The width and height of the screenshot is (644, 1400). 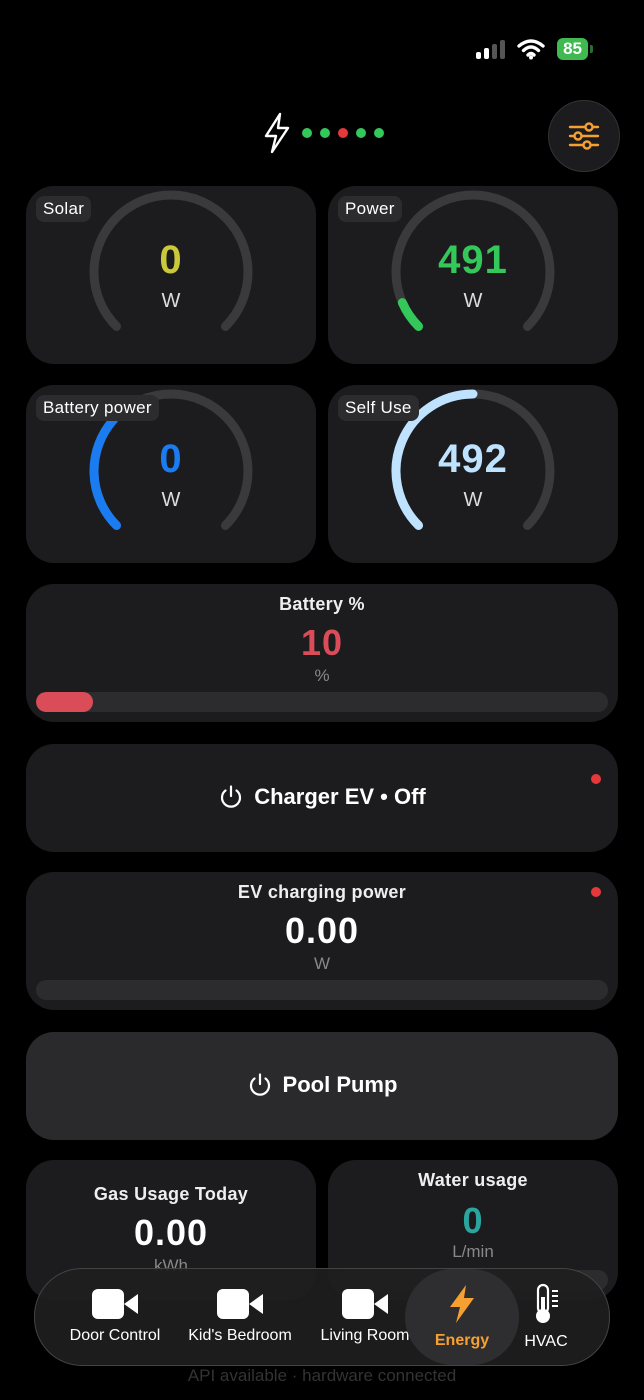 What do you see at coordinates (65, 702) in the screenshot?
I see `battery-percent-bar-fill` at bounding box center [65, 702].